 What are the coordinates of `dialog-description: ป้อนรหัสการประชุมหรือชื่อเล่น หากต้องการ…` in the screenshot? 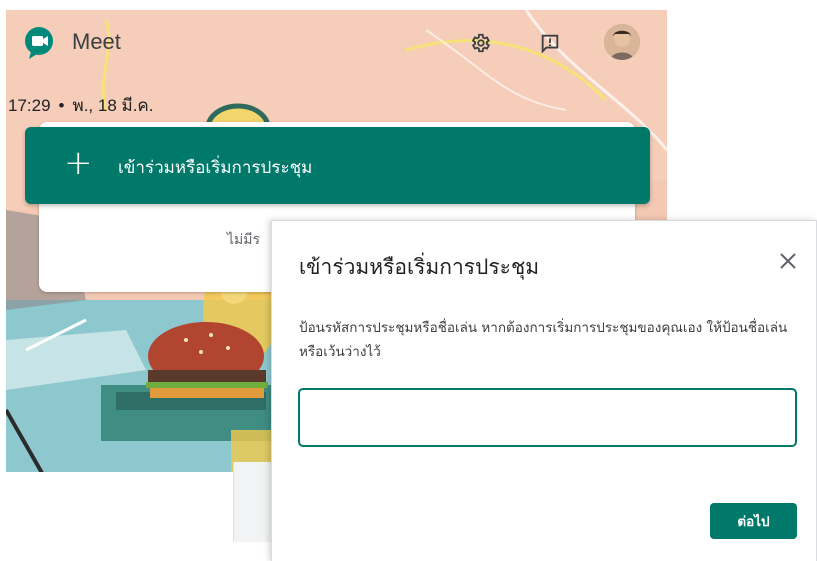 It's located at (543, 340).